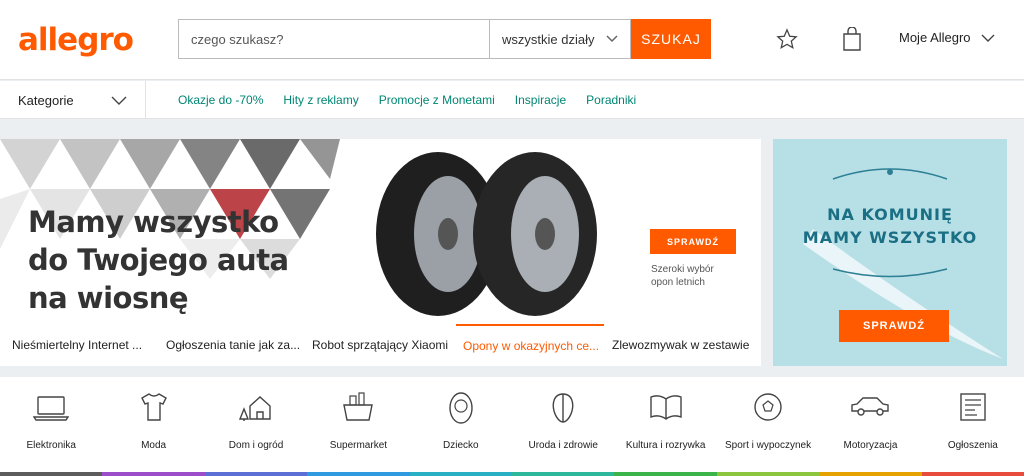 This screenshot has width=1024, height=476. What do you see at coordinates (563, 426) in the screenshot?
I see `category-uroda: Uroda i zdrowie` at bounding box center [563, 426].